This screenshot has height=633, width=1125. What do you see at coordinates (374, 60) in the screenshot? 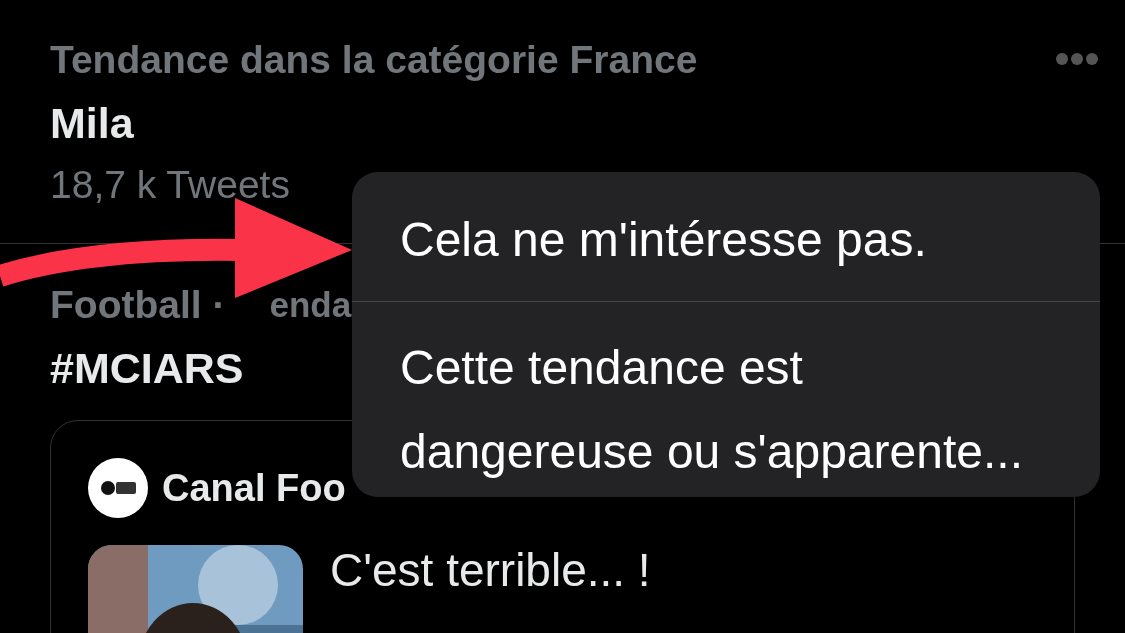
I see `trend-category: Tendance dans la catégorie France` at bounding box center [374, 60].